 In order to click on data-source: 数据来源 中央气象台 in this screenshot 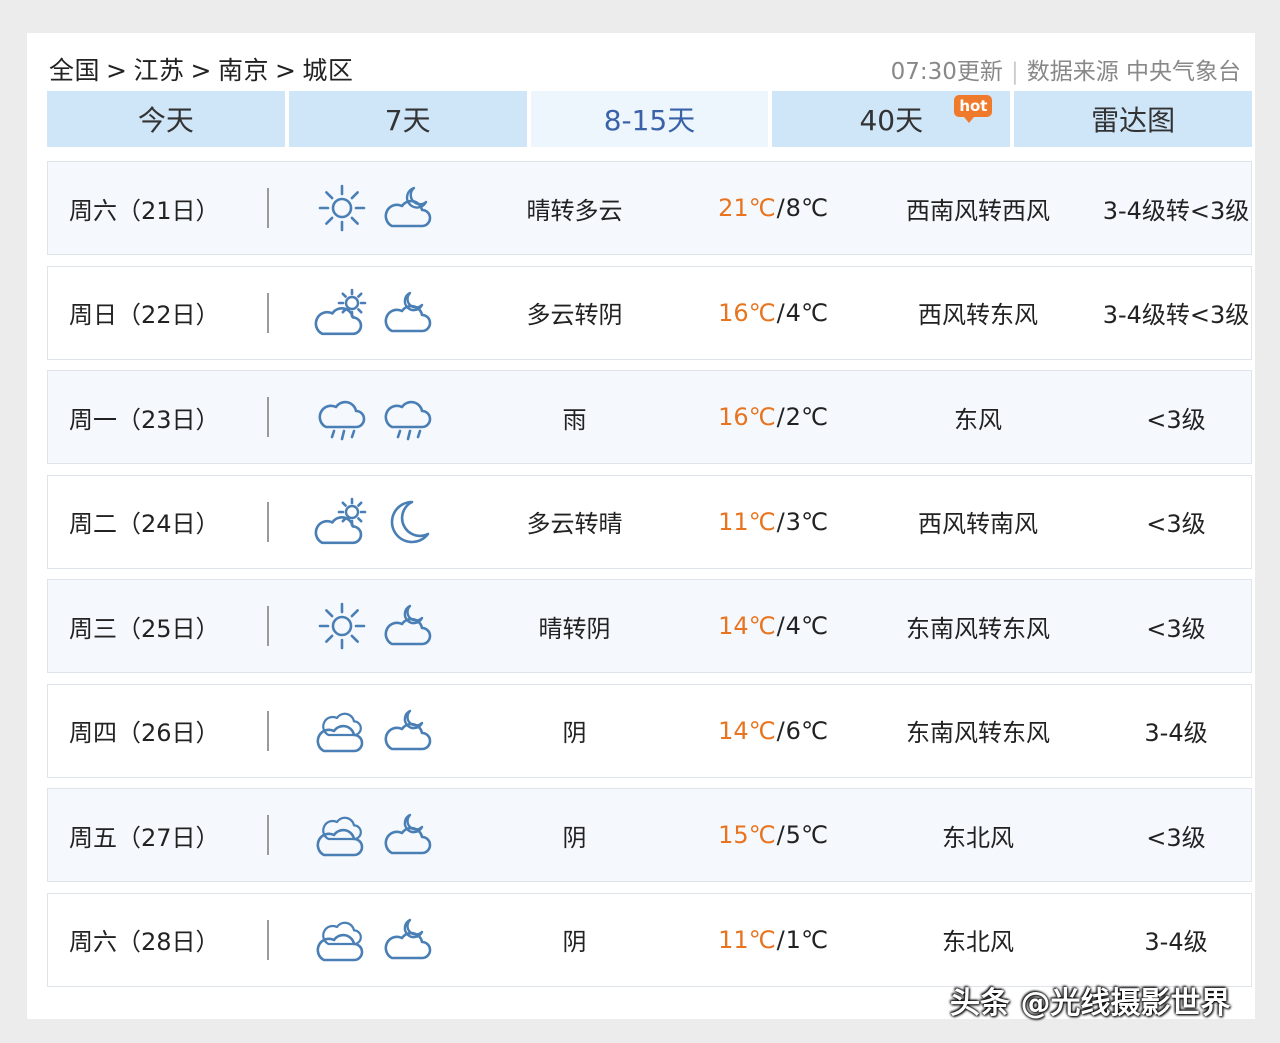, I will do `click(1133, 72)`.